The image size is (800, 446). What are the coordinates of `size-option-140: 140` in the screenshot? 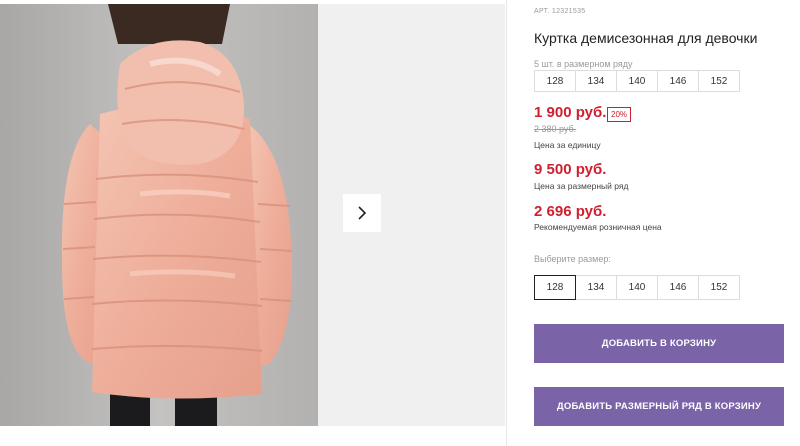 It's located at (637, 287).